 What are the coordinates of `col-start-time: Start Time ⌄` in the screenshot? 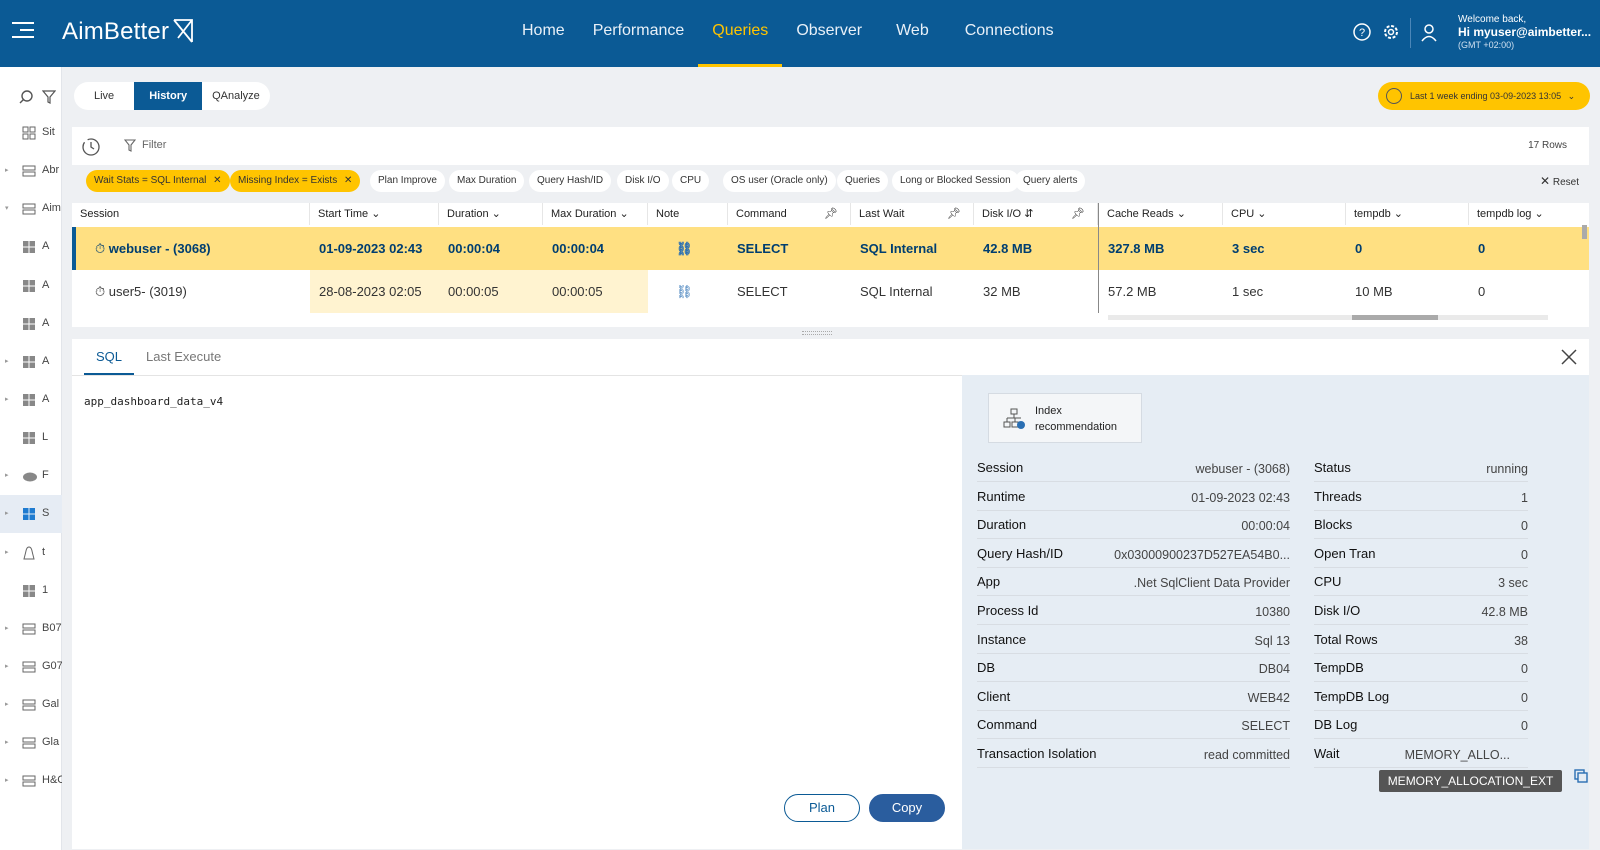 It's located at (374, 214).